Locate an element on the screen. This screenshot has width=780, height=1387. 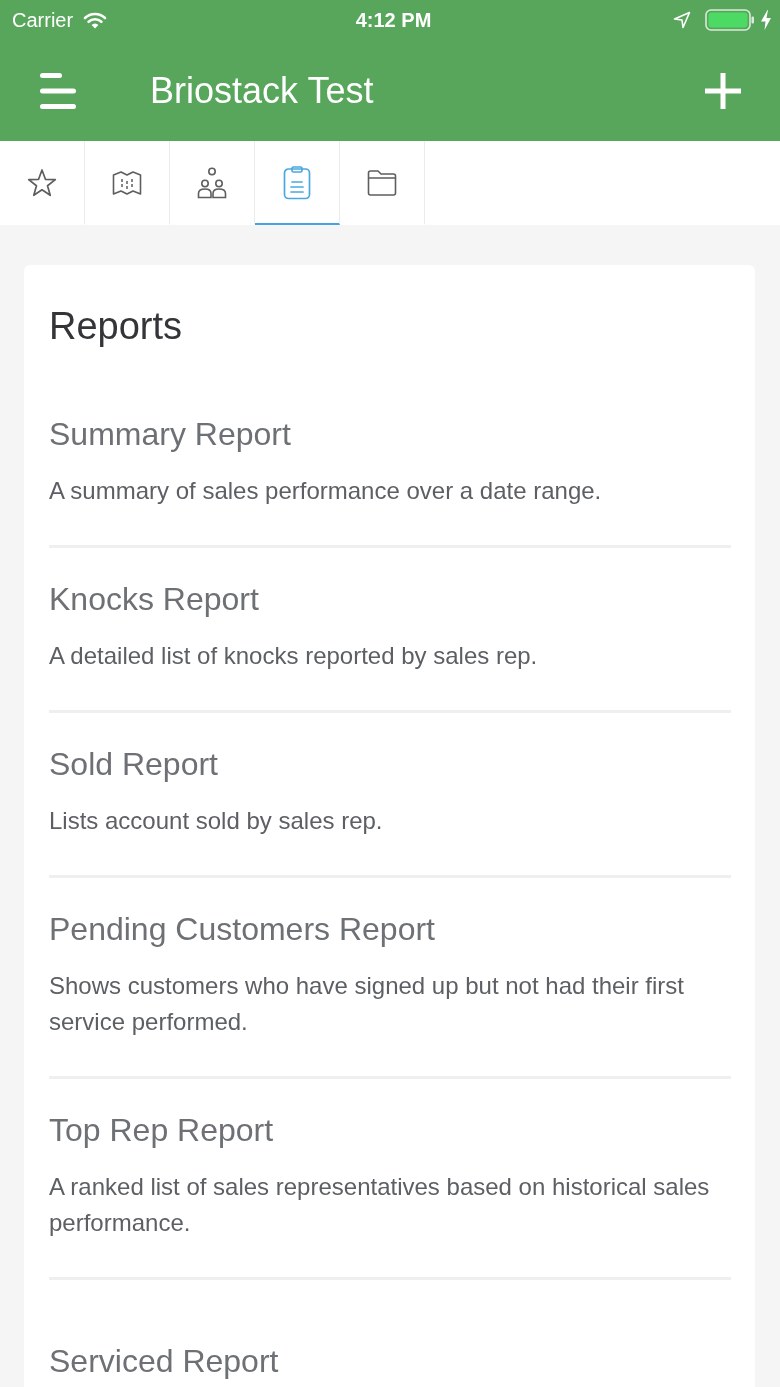
report-title: Knocks Report is located at coordinates (390, 599).